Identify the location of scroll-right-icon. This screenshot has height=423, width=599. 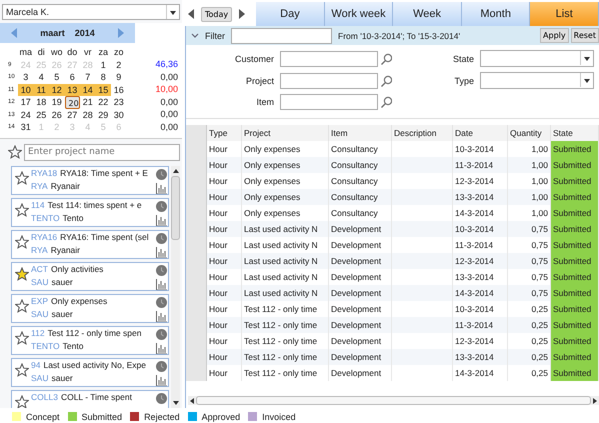
(595, 401).